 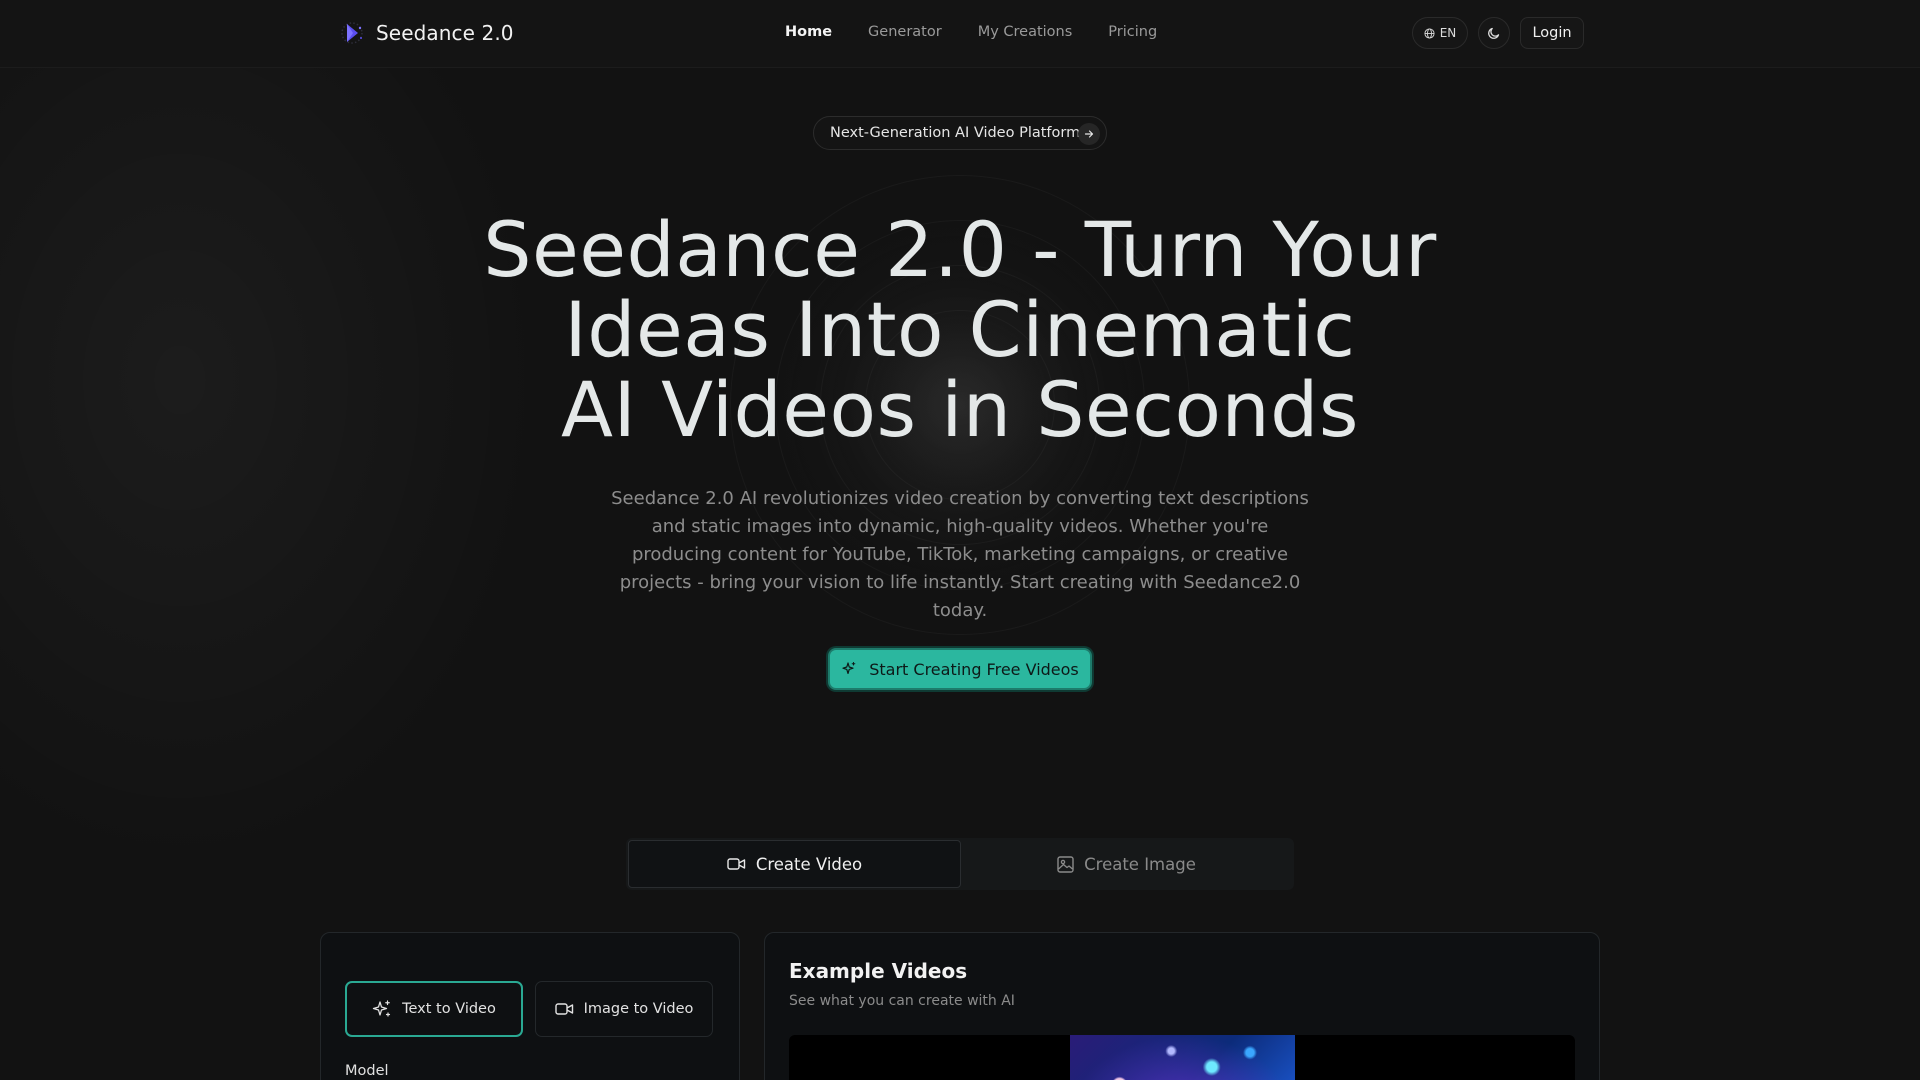 I want to click on language-switcher: EN, so click(x=1440, y=33).